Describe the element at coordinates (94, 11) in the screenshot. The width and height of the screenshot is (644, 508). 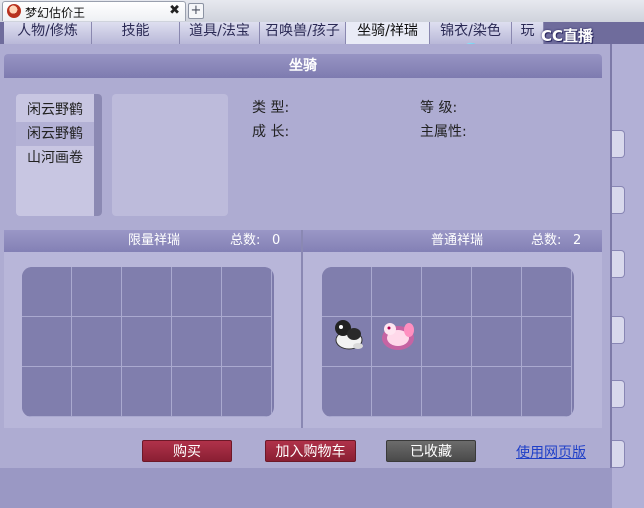
I see `browser-tab: 梦幻估价王 ✖` at that location.